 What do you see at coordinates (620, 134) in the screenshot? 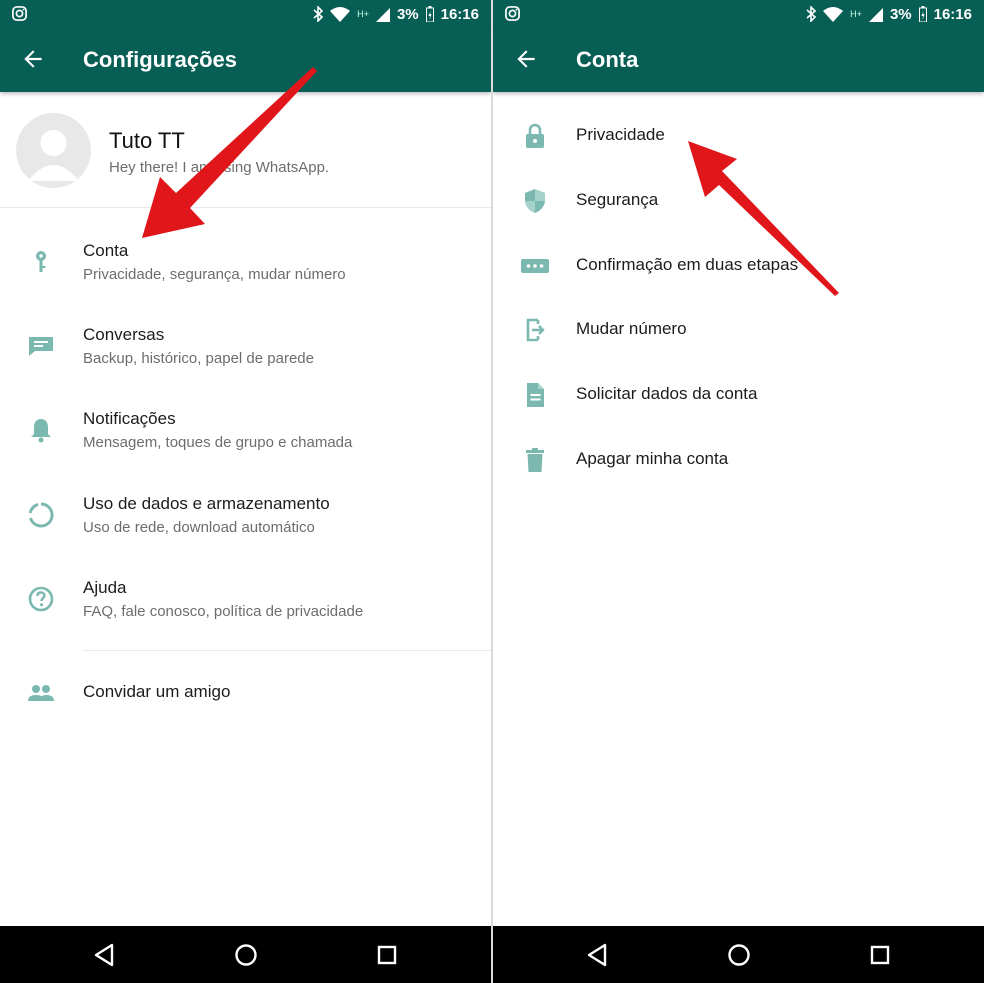
I see `account-item-label: Privacidade` at bounding box center [620, 134].